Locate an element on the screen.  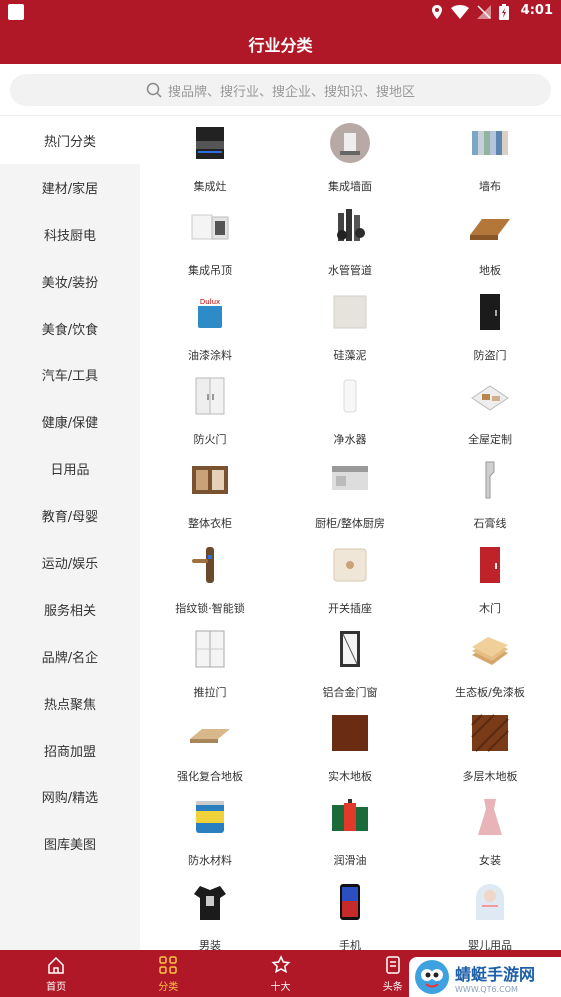
svg-text: Dulux is located at coordinates (210, 302).